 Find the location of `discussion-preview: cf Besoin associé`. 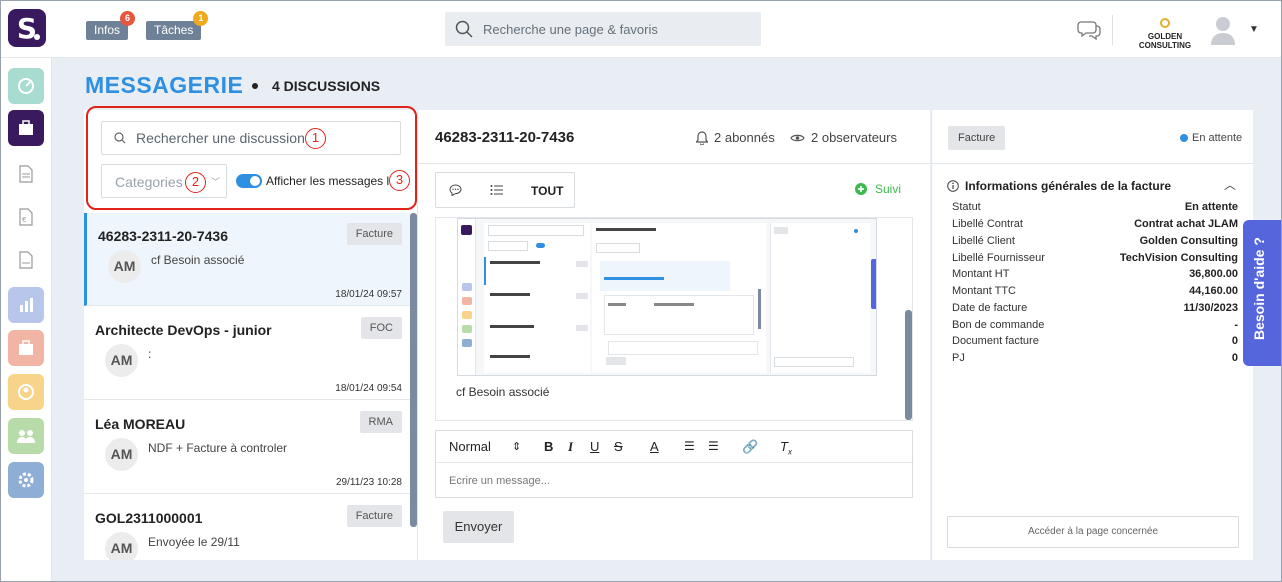

discussion-preview: cf Besoin associé is located at coordinates (198, 260).